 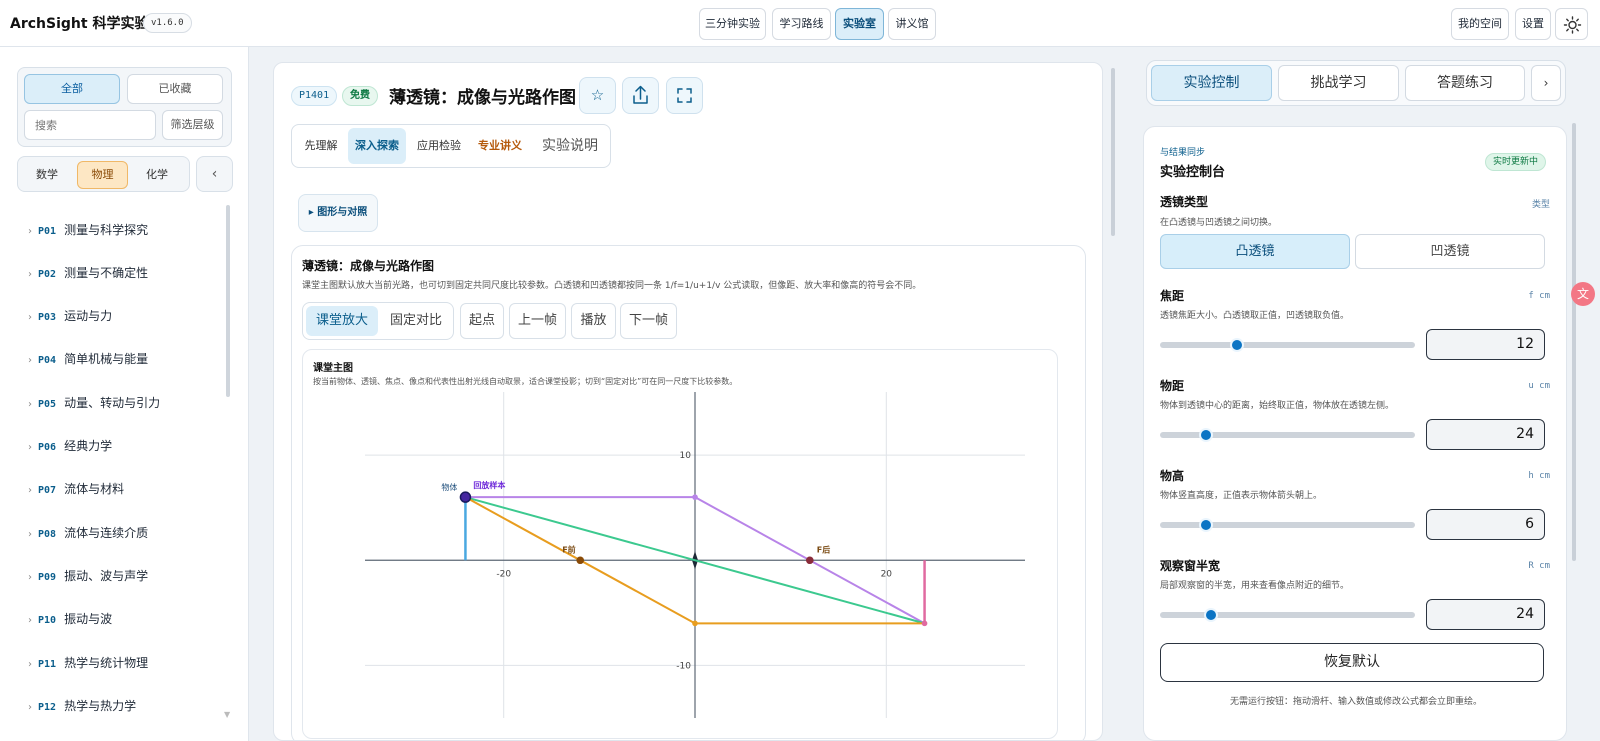 I want to click on topic-item: › P06 经典力学, so click(x=70, y=446).